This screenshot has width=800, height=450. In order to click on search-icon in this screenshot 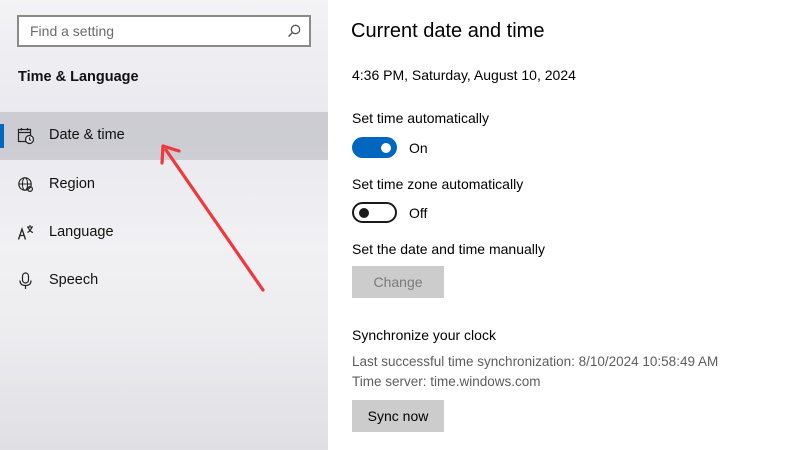, I will do `click(294, 31)`.